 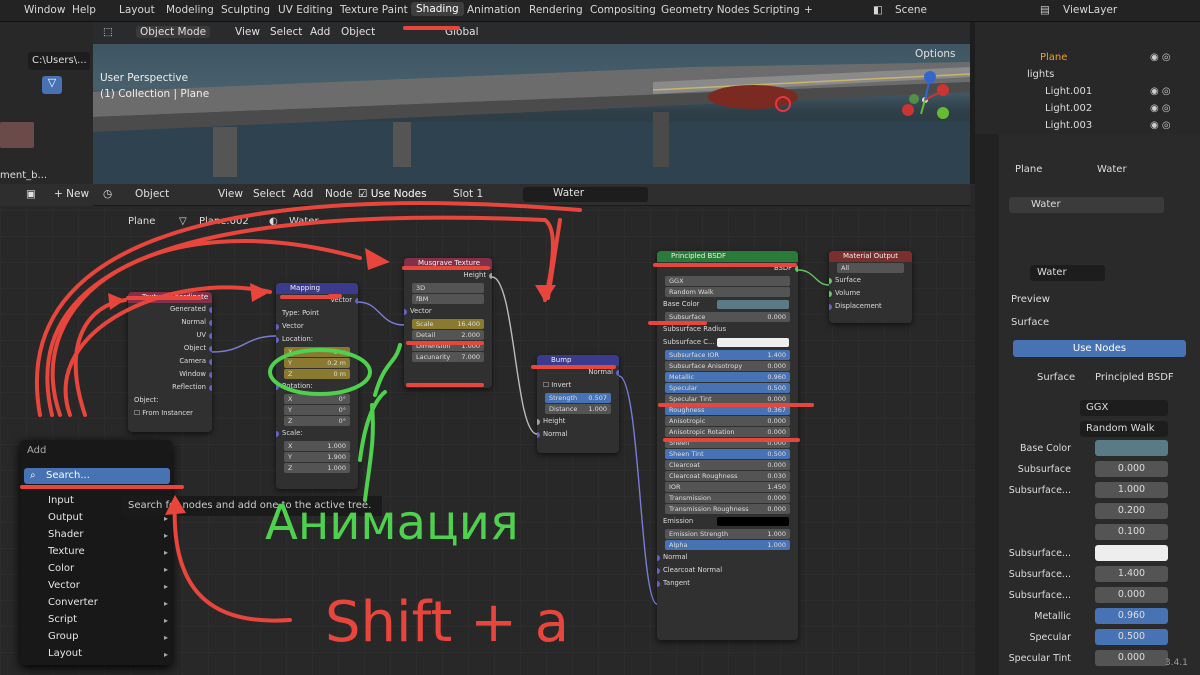 I want to click on add-menu-item-script: Script, so click(x=62, y=619).